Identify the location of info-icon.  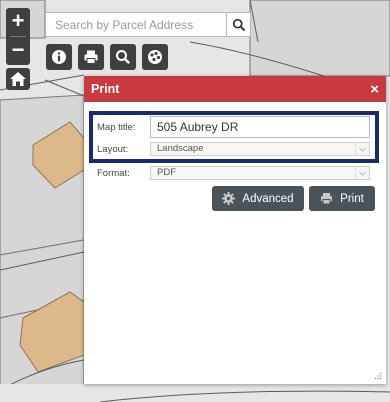
(59, 57).